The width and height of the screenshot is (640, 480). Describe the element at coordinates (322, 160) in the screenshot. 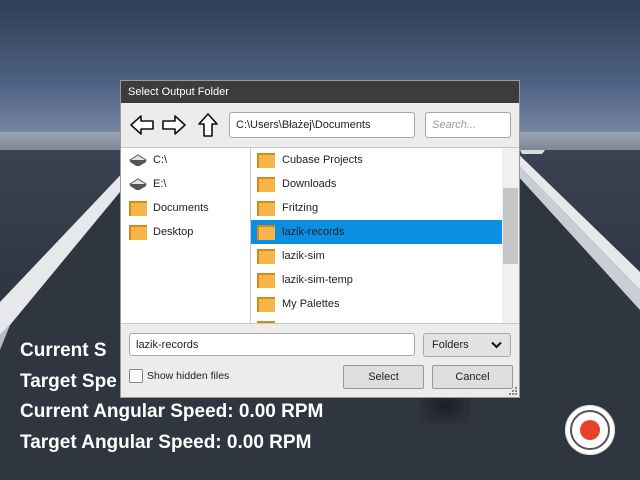

I see `folder-name: Cubase Projects` at that location.